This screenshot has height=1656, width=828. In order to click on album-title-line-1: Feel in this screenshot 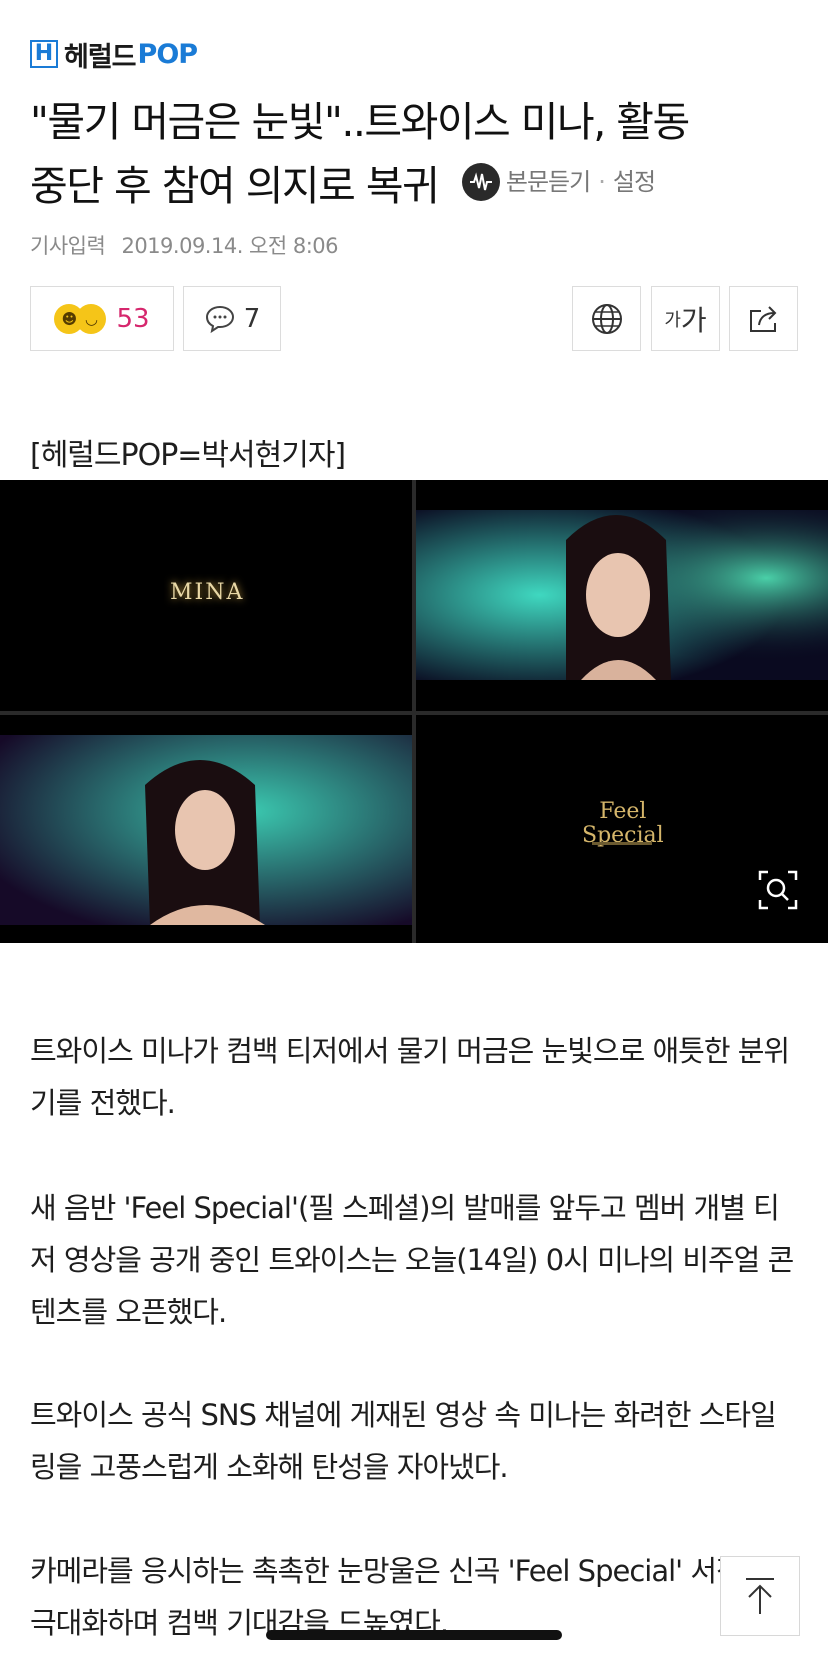, I will do `click(623, 811)`.